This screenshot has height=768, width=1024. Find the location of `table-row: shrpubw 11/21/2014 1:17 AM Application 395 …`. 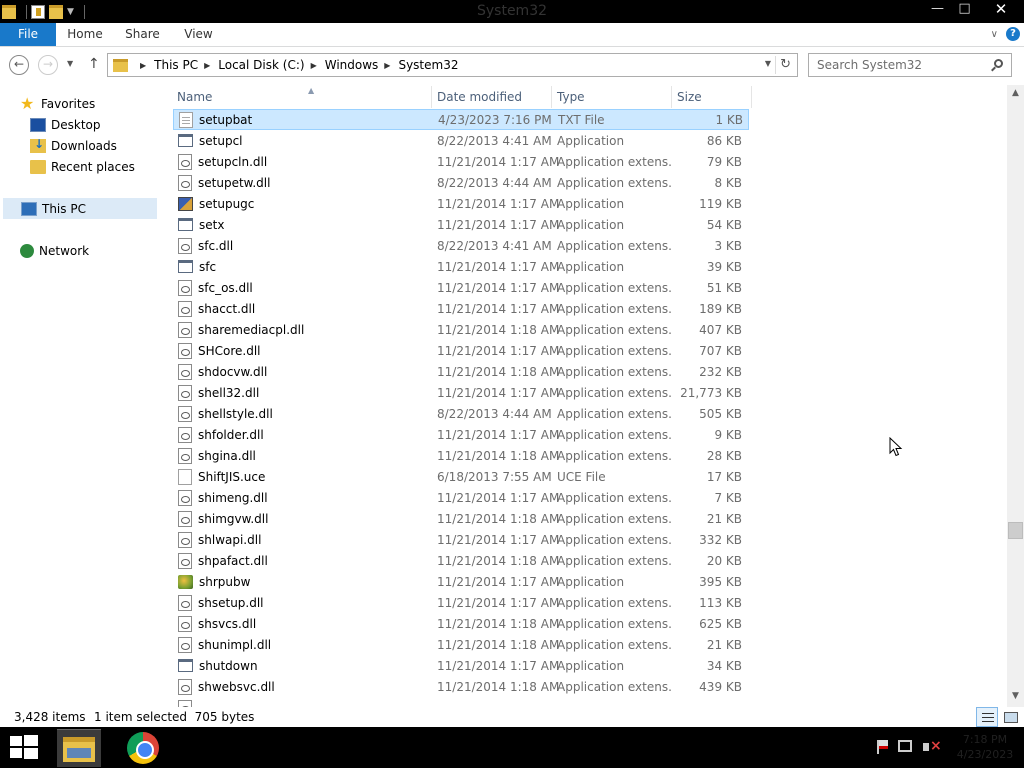

table-row: shrpubw 11/21/2014 1:17 AM Application 395 … is located at coordinates (461, 581).